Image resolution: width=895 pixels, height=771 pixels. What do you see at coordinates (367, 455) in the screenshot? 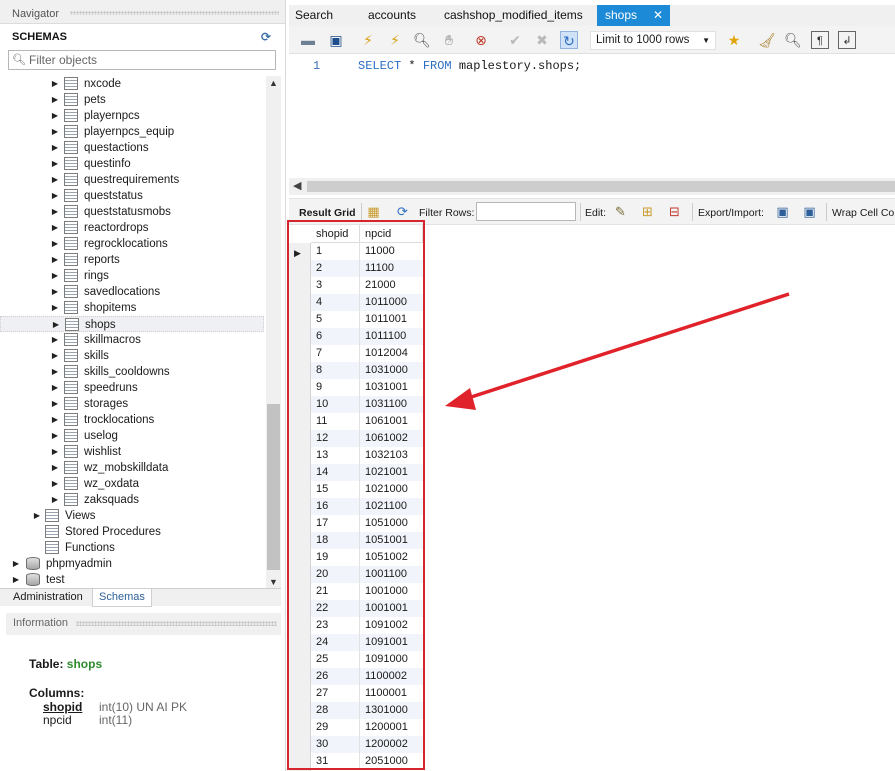
I see `table-row: 13 1032103` at bounding box center [367, 455].